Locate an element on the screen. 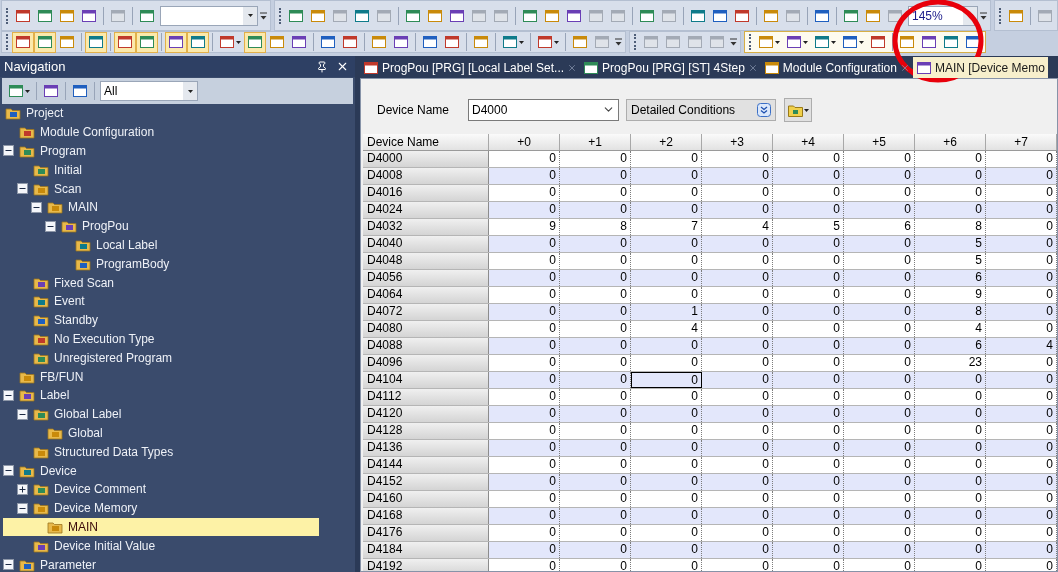  device-name-field: D4000 is located at coordinates (543, 110).